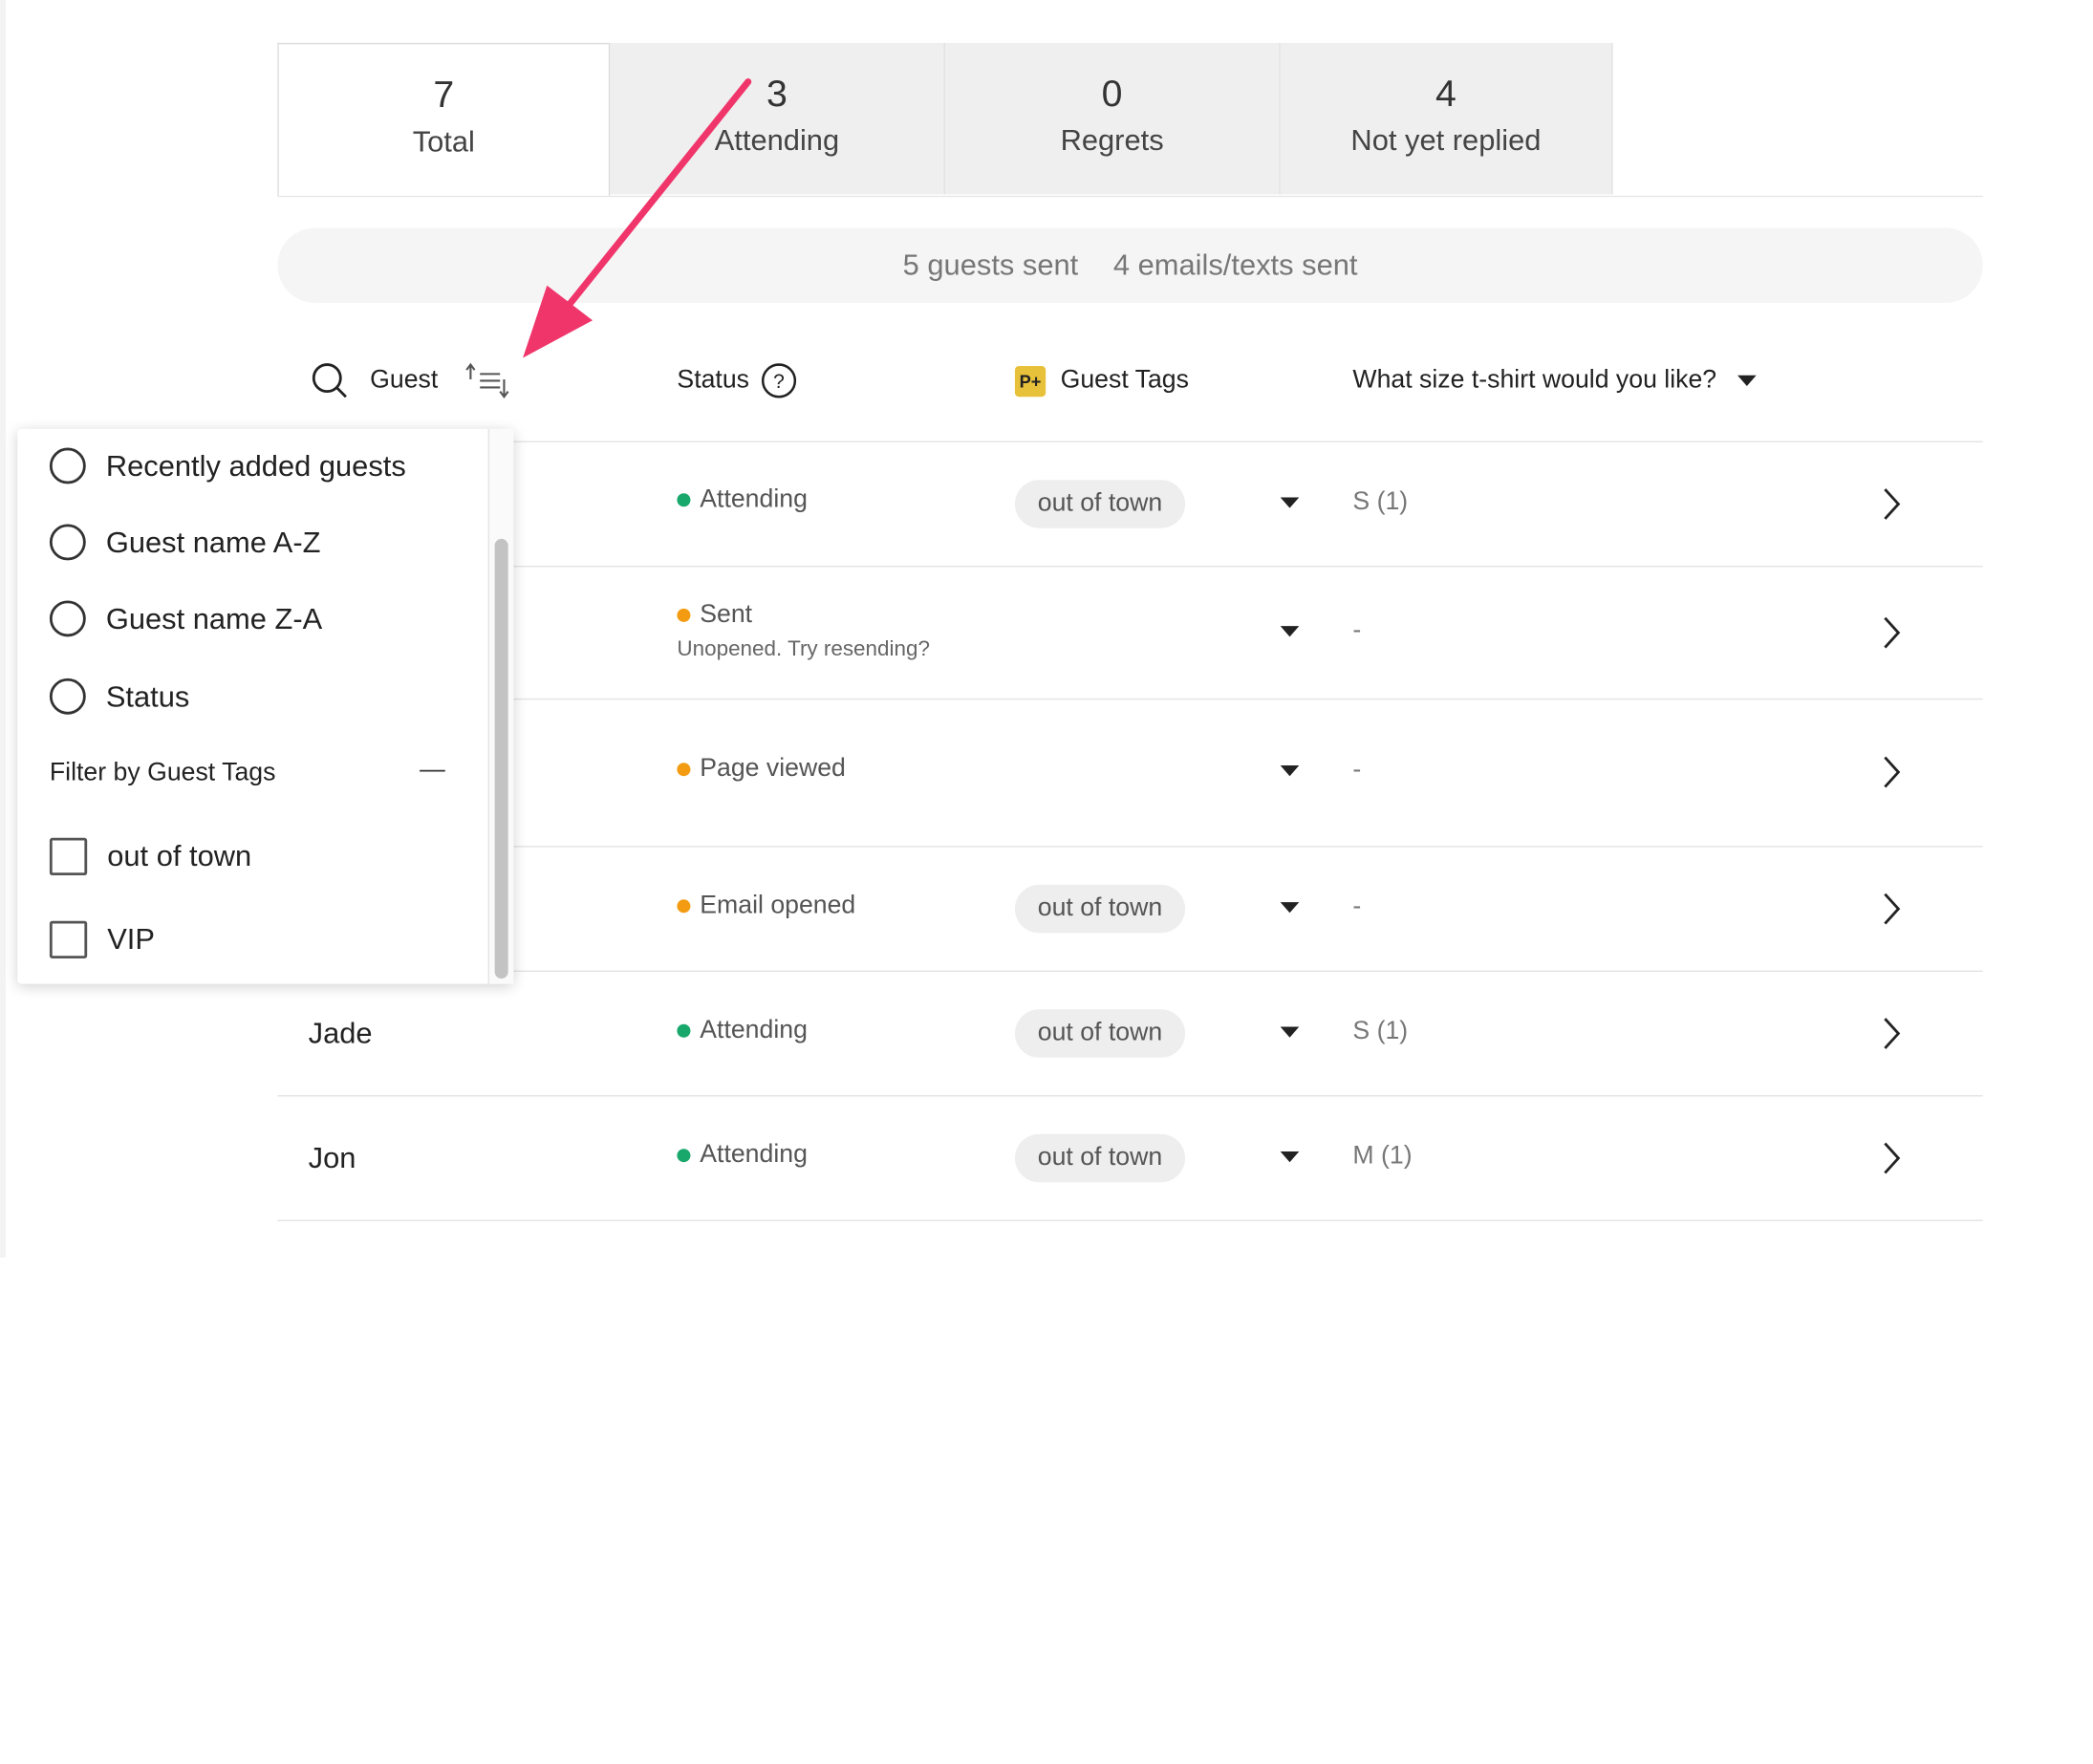 Image resolution: width=2093 pixels, height=1764 pixels. What do you see at coordinates (1124, 380) in the screenshot?
I see `guest-tags-header-label: Guest Tags` at bounding box center [1124, 380].